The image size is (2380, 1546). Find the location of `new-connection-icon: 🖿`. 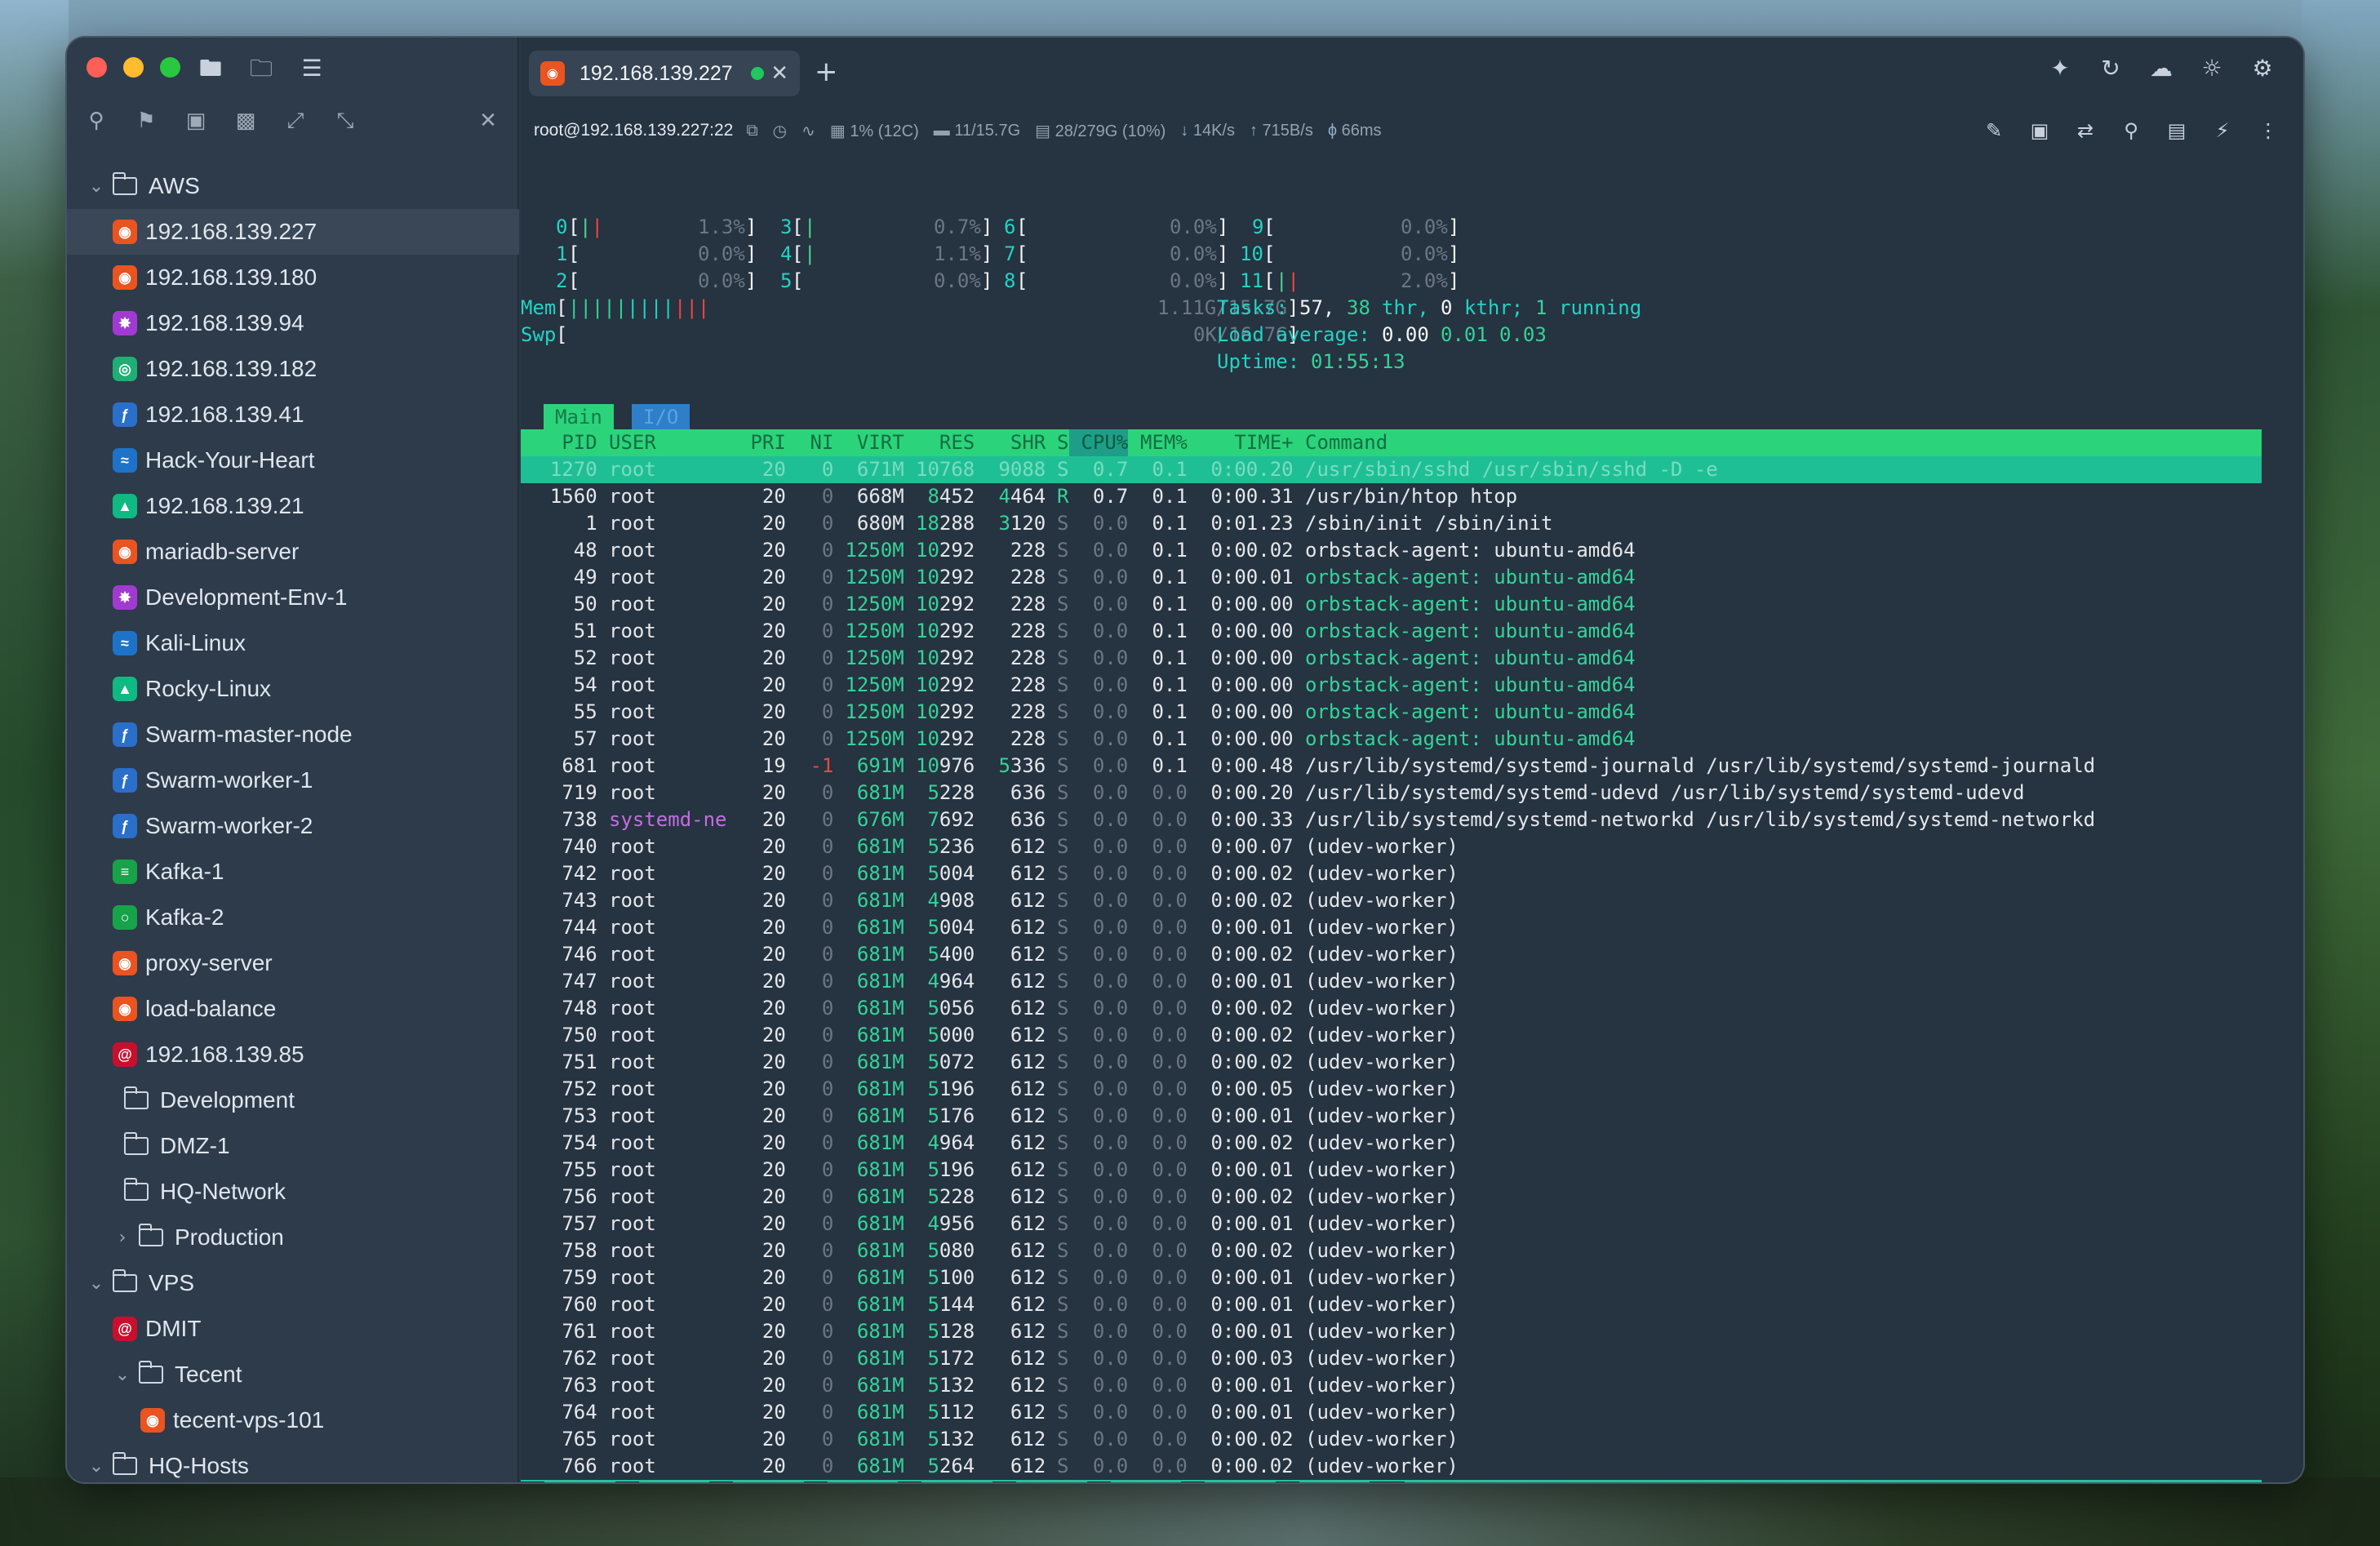

new-connection-icon: 🖿 is located at coordinates (211, 68).